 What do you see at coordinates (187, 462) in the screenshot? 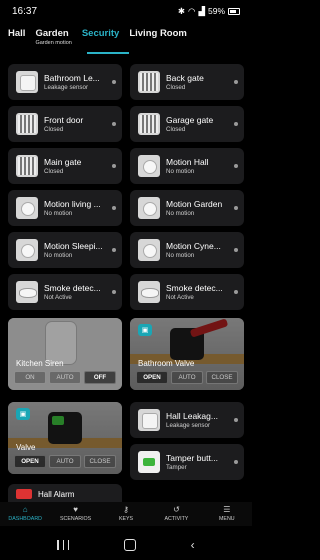
I see `device-card: Tamper butt... Tamper` at bounding box center [187, 462].